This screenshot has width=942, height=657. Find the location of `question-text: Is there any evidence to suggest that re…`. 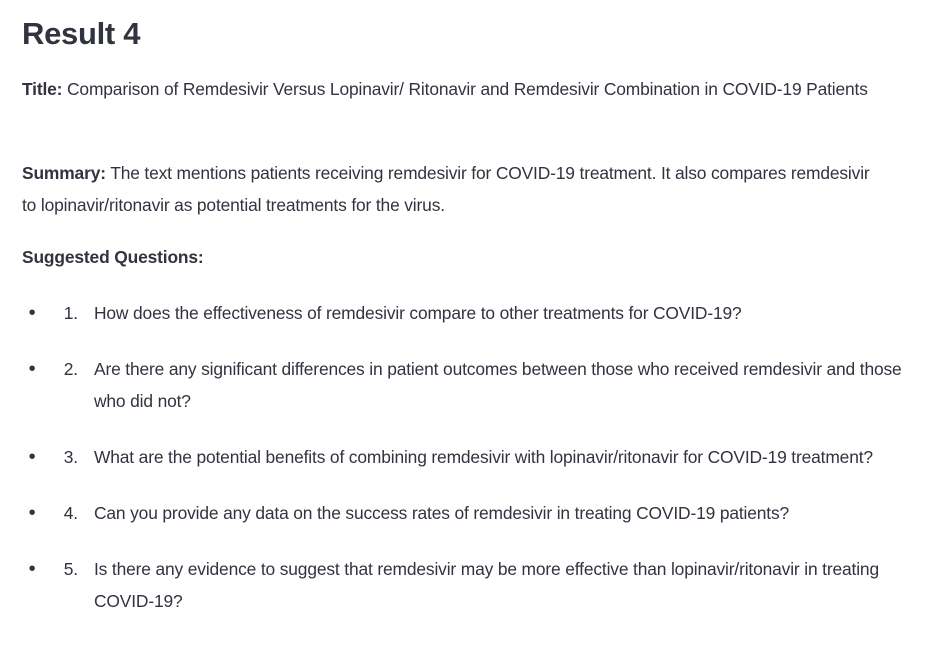

question-text: Is there any evidence to suggest that re… is located at coordinates (486, 585).